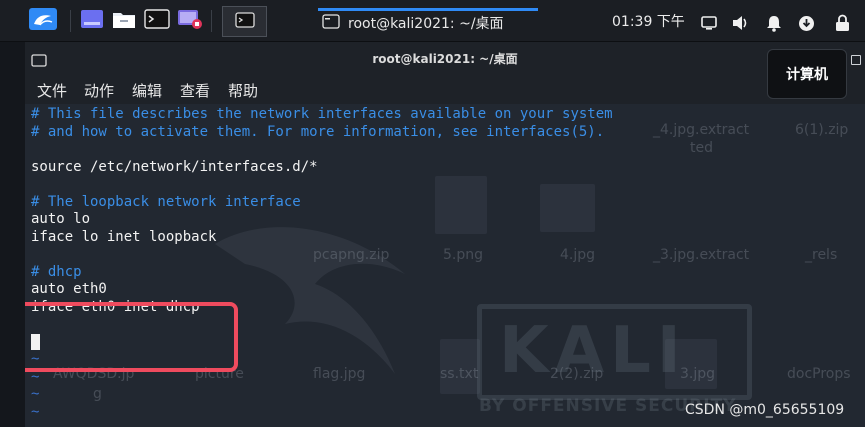 The image size is (865, 427). Describe the element at coordinates (174, 166) in the screenshot. I see `code-line: source /etc/network/interfaces.d/*` at that location.